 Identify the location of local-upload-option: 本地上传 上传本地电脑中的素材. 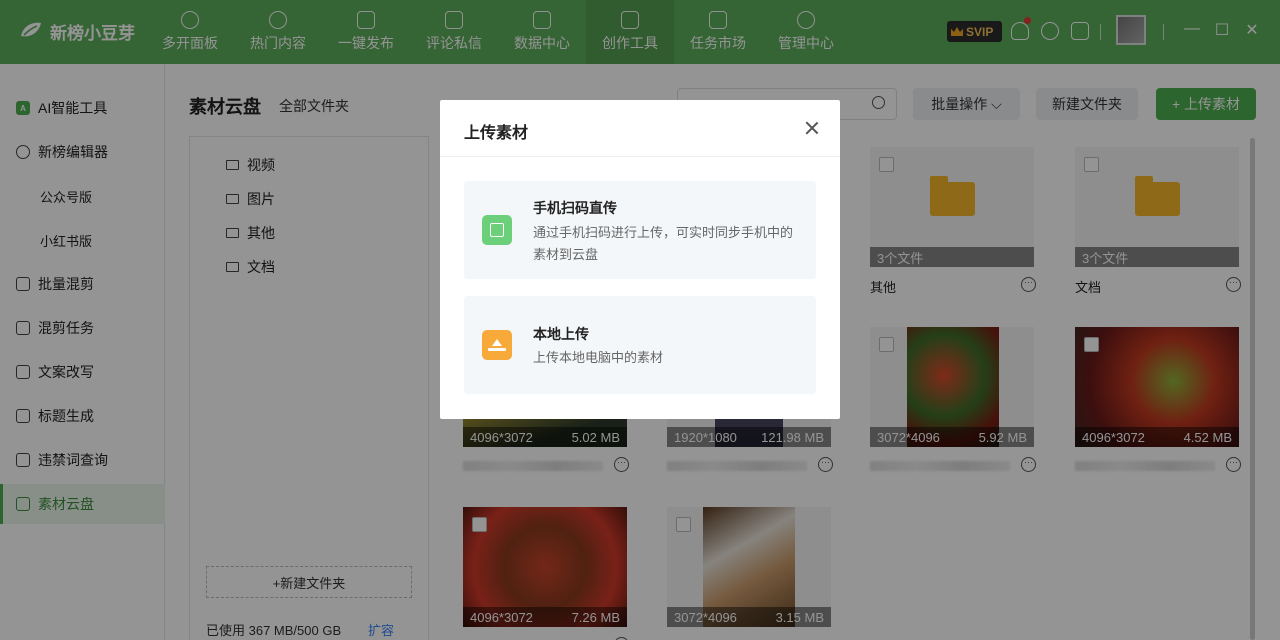
(640, 345).